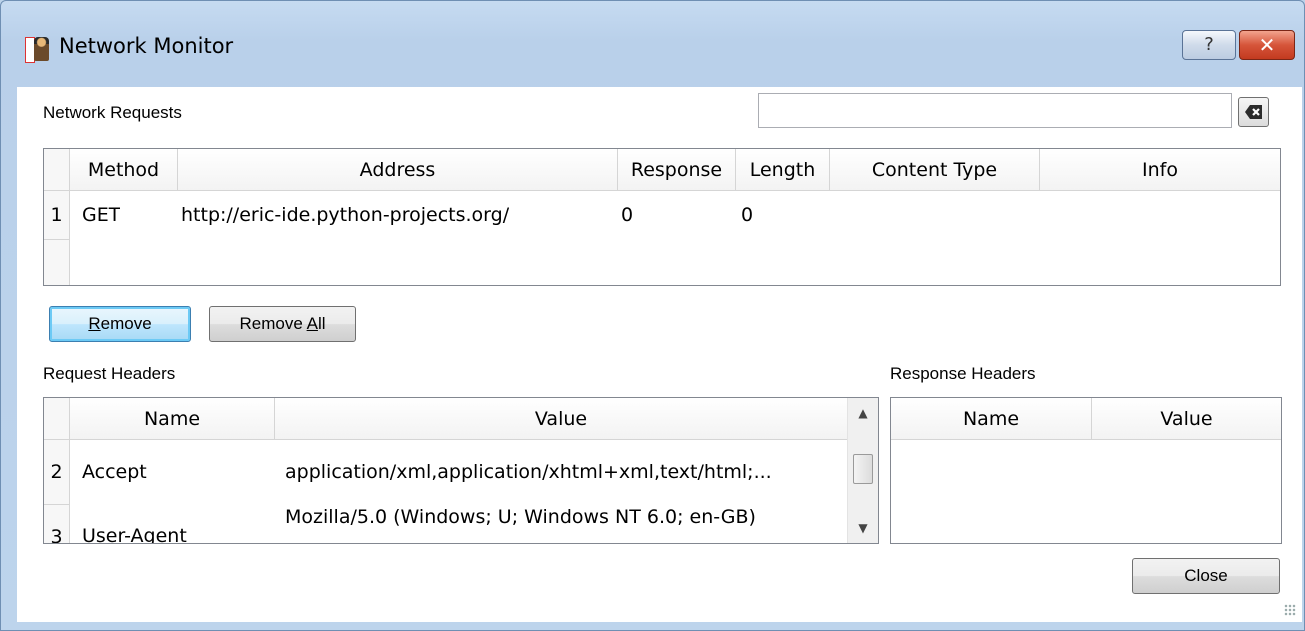  I want to click on cell-method: GET, so click(101, 215).